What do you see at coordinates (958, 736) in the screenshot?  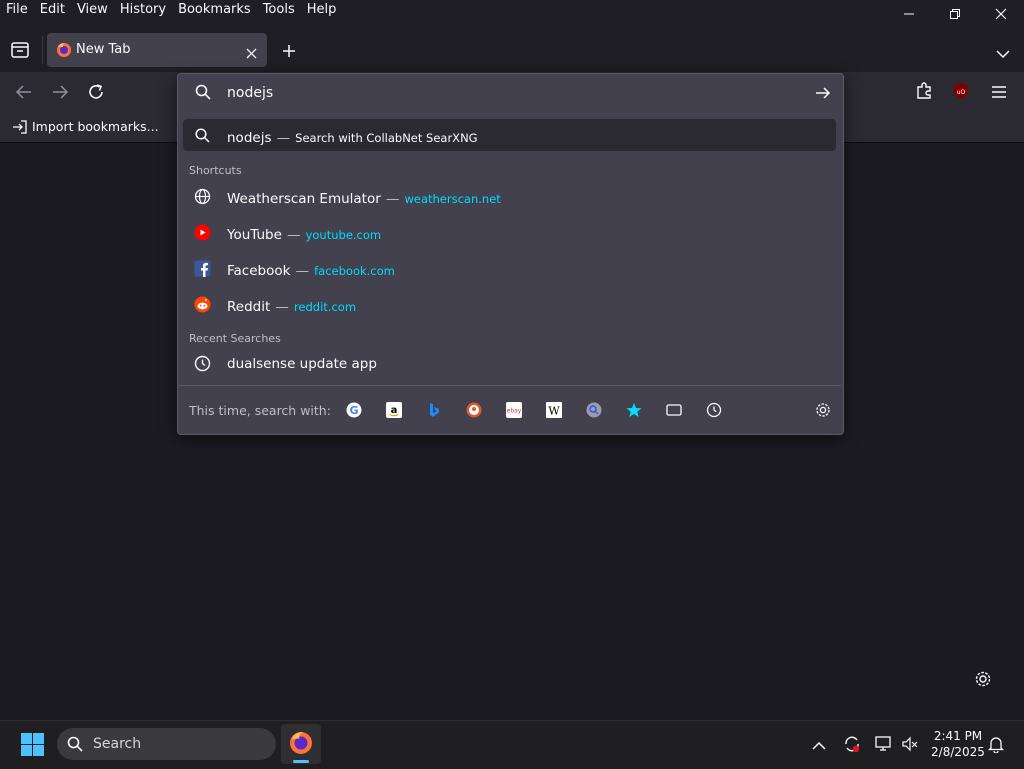 I see `clock-time: 2:41 PM` at bounding box center [958, 736].